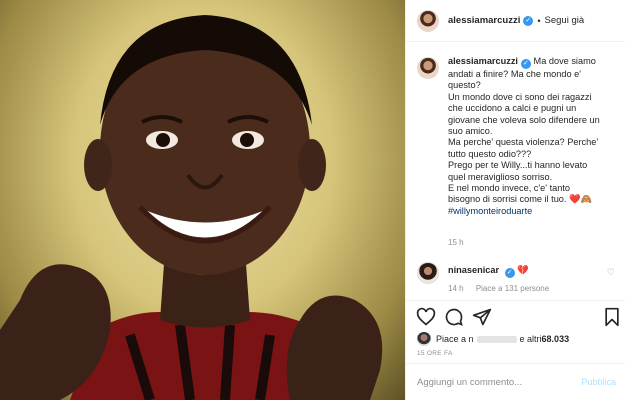  Describe the element at coordinates (509, 188) in the screenshot. I see `caption-line: E nel mondo invece, c'e' tanto` at that location.